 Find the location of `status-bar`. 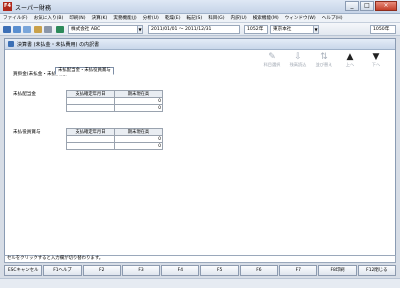

status-bar is located at coordinates (200, 283).